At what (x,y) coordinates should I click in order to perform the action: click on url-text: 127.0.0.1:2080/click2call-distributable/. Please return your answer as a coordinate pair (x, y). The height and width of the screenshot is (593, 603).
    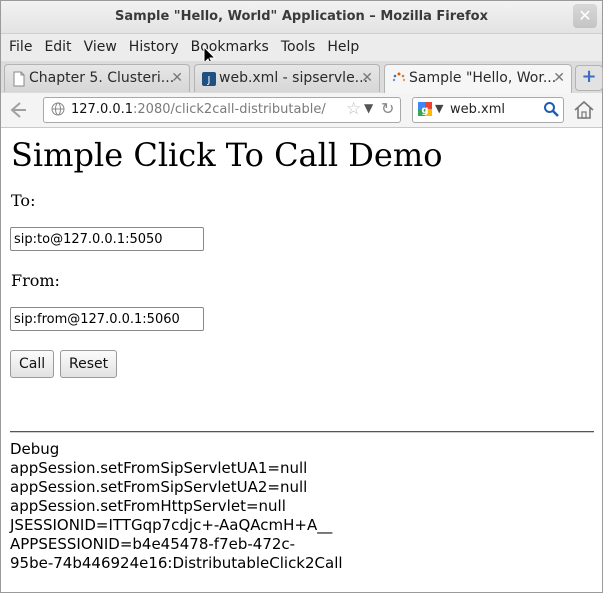
    Looking at the image, I should click on (198, 109).